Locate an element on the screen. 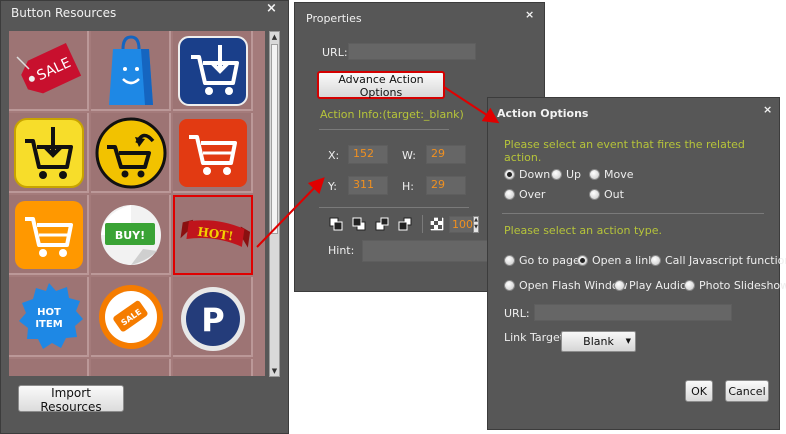 The image size is (786, 434). opacity-spinner-icon: ▲ ▼ is located at coordinates (476, 224).